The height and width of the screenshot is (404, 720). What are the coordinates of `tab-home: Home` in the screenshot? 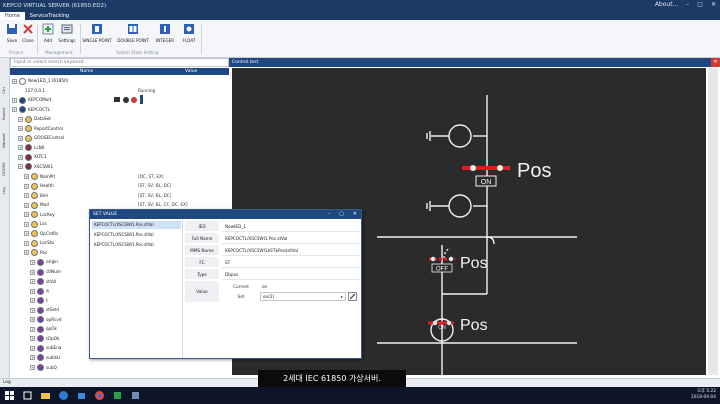 It's located at (12, 16).